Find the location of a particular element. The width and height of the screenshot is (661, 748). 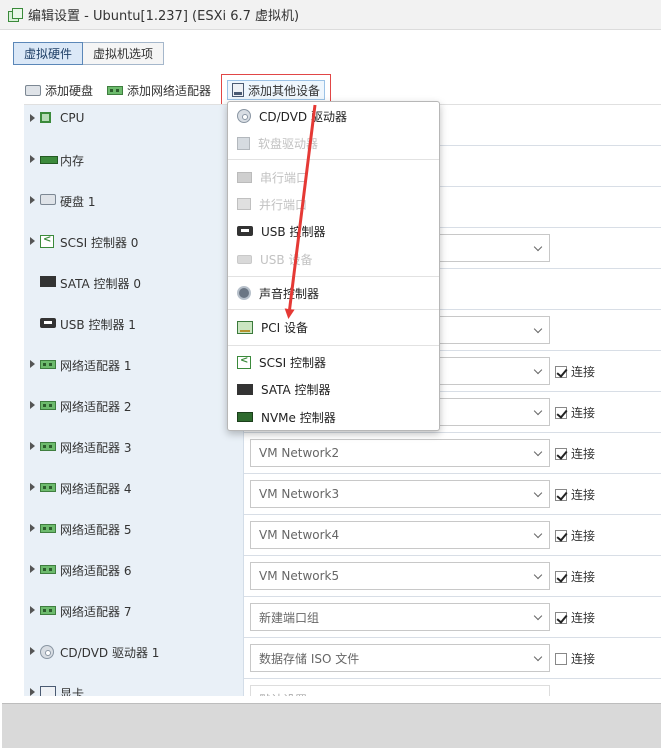

hardware-row: 网络适配器 7 新建端口组 连接 is located at coordinates (342, 617).